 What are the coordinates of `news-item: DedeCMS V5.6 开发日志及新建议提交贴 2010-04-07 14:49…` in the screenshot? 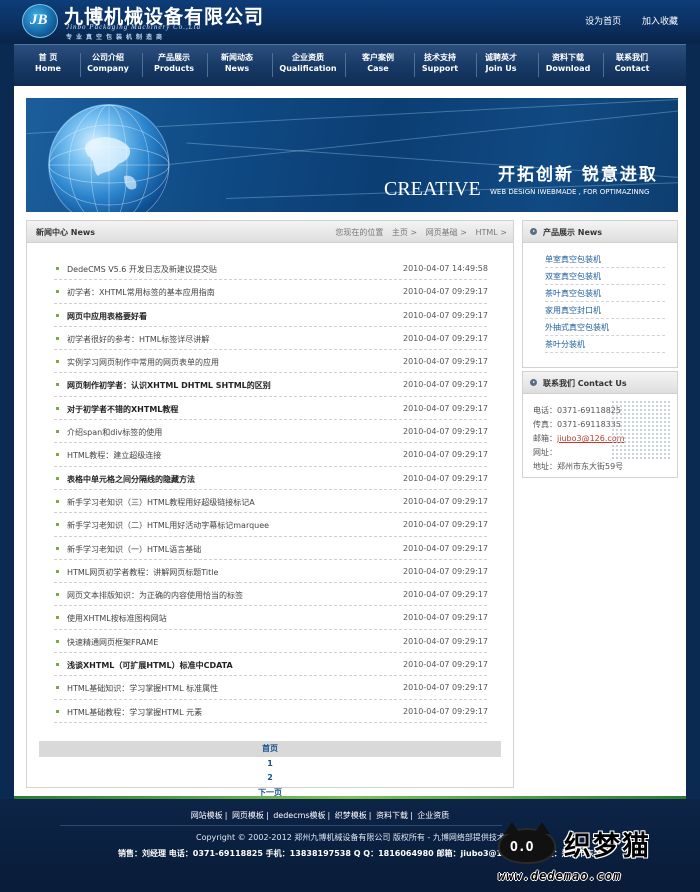 It's located at (271, 269).